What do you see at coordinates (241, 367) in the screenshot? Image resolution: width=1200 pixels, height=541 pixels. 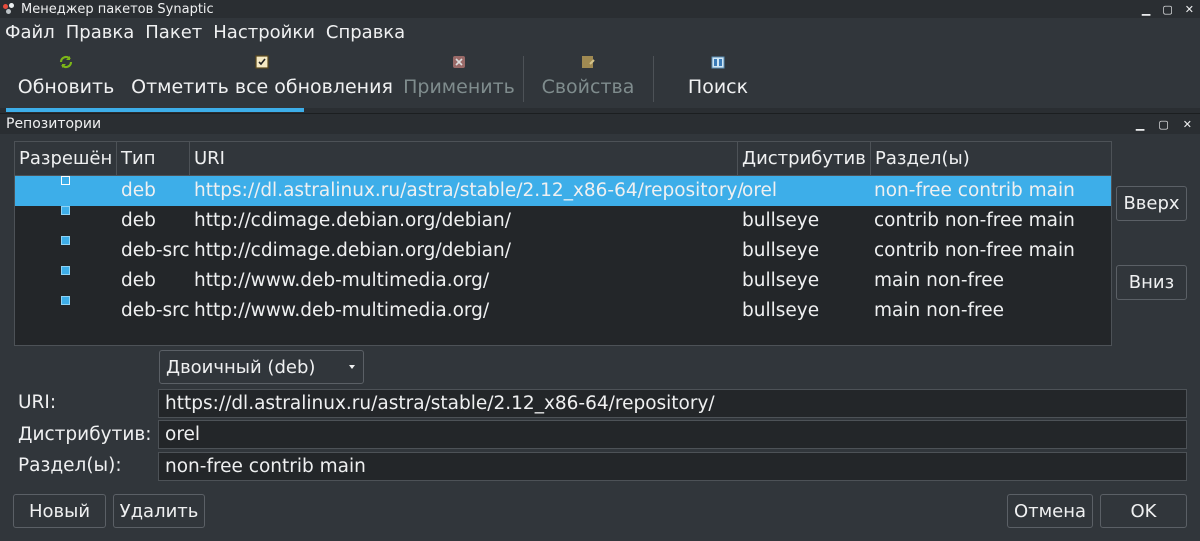 I see `repository-type-value: Двоичный (deb)` at bounding box center [241, 367].